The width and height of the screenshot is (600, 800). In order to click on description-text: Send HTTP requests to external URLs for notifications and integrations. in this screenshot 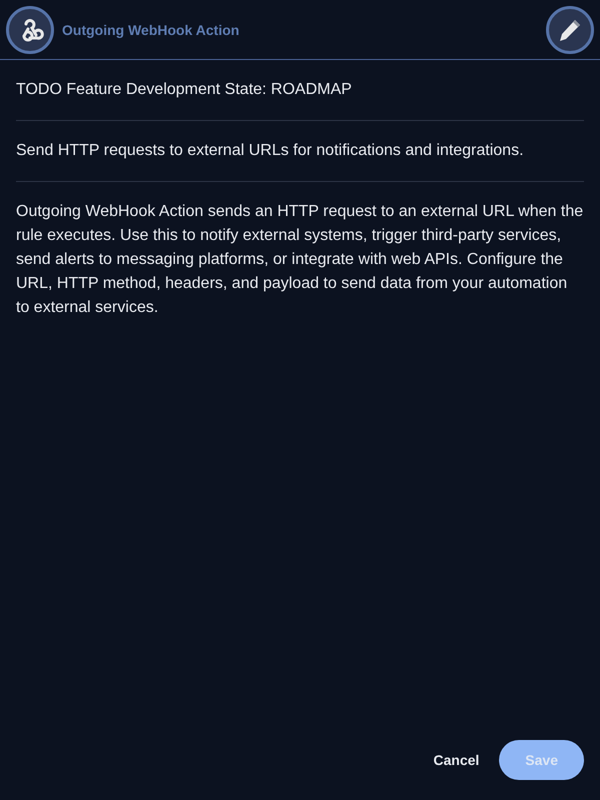, I will do `click(270, 151)`.